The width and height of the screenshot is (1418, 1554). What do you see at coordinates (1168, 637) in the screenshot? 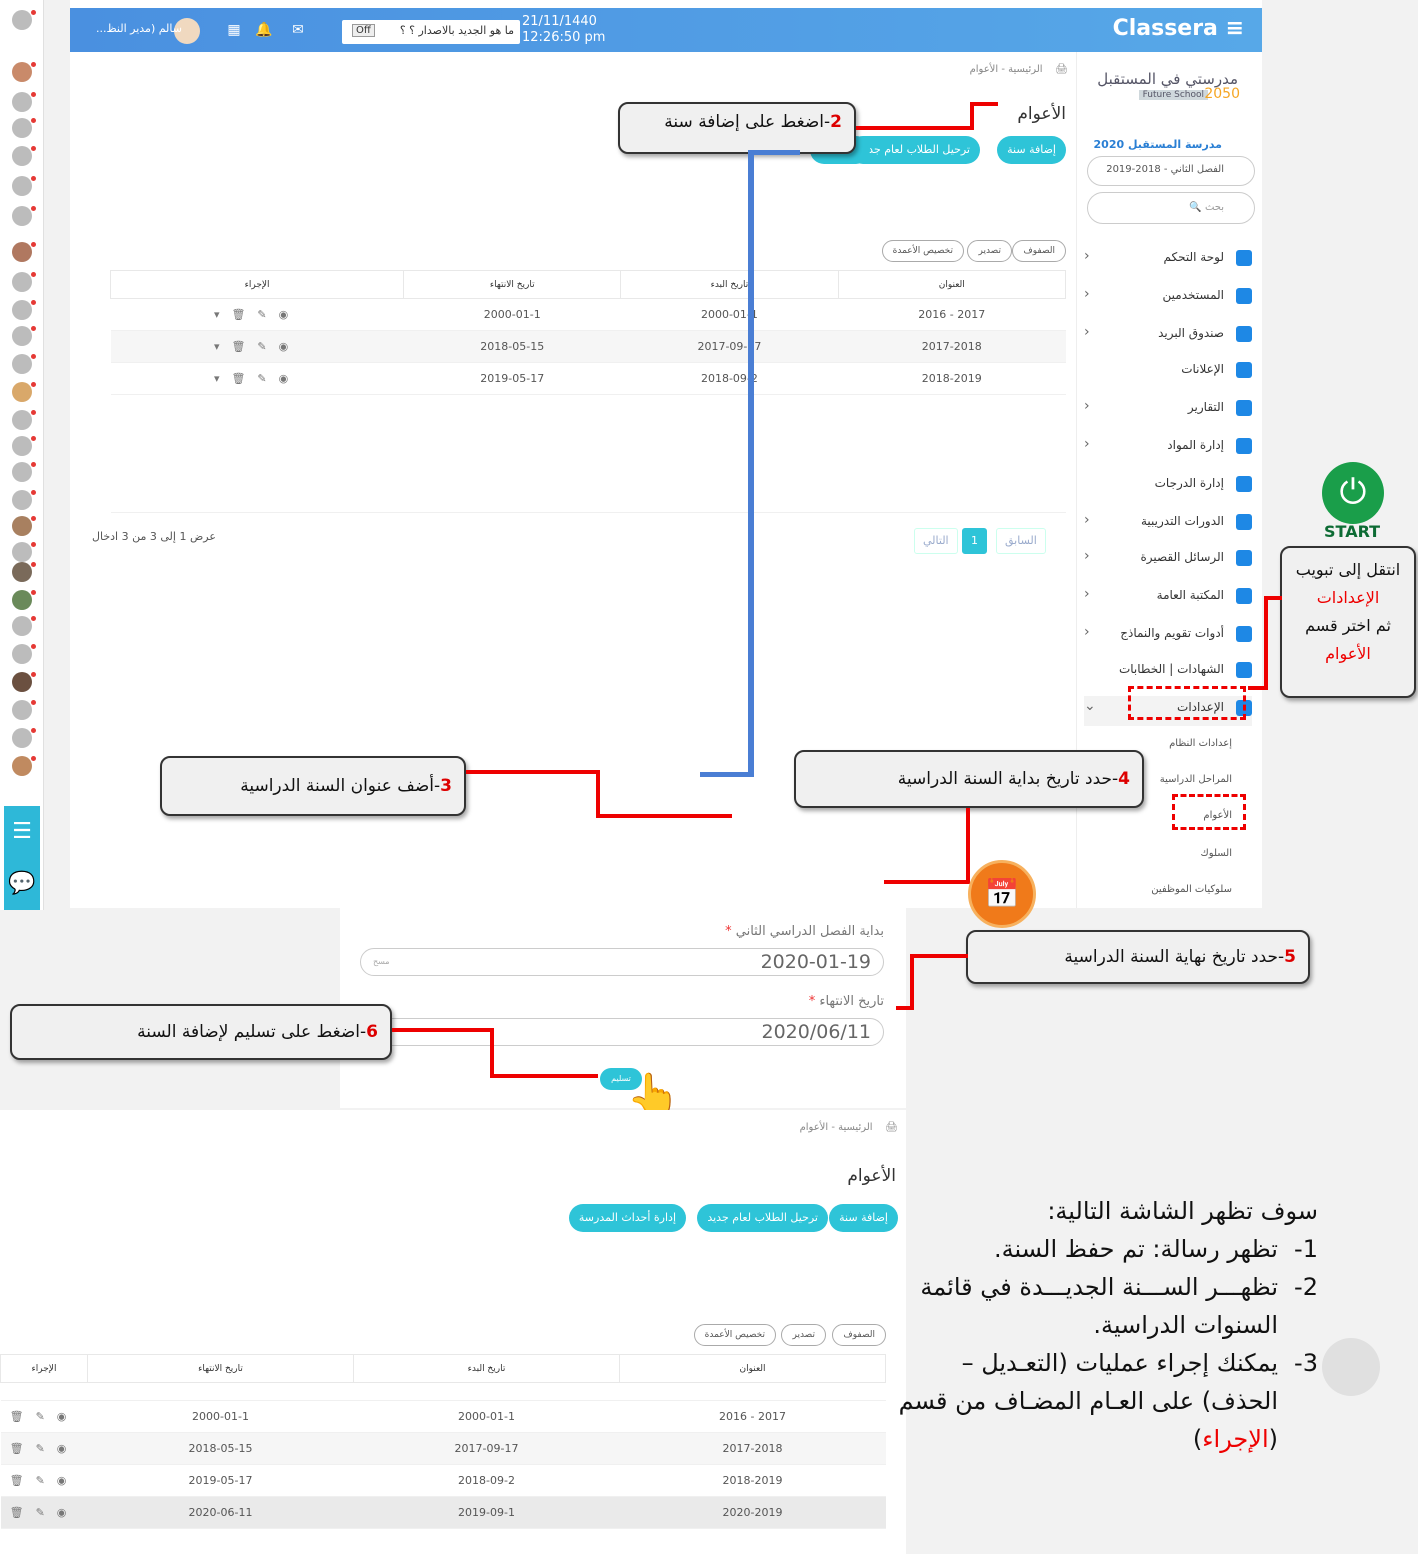
I see `sidebar-item-assessment: أدوات تقويم والنماذج ‹` at bounding box center [1168, 637].